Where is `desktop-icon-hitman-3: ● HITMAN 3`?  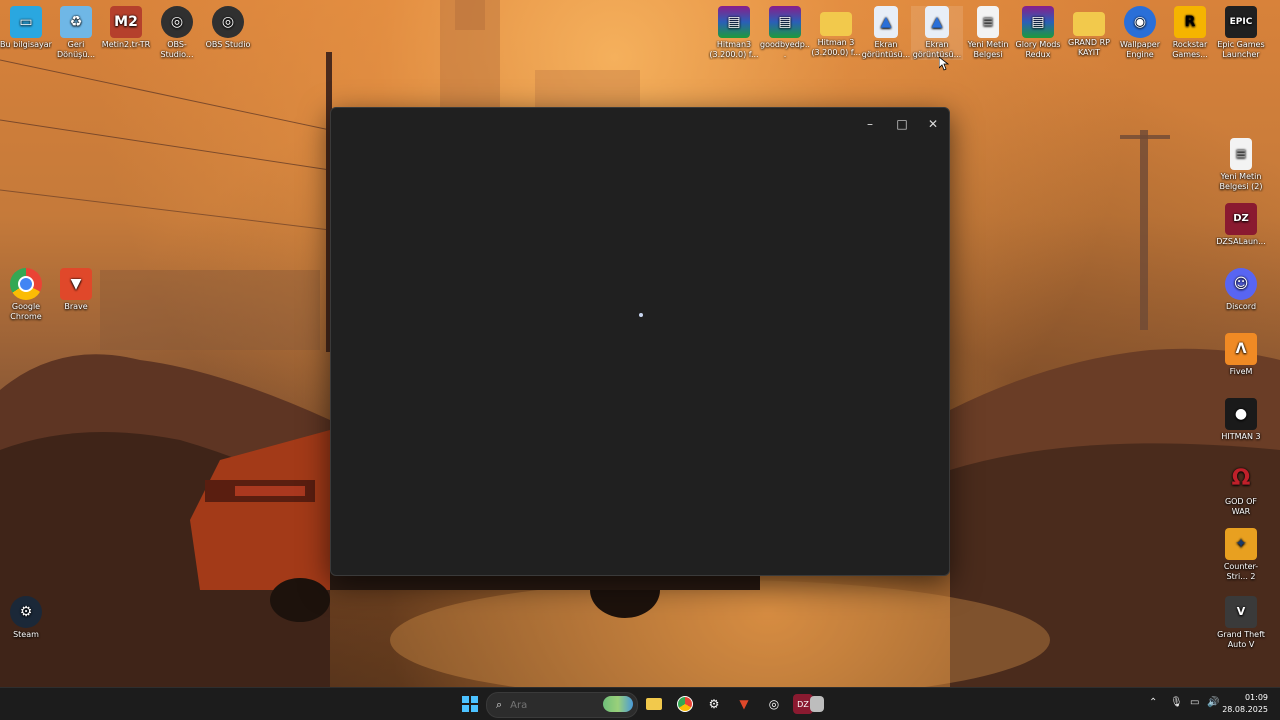 desktop-icon-hitman-3: ● HITMAN 3 is located at coordinates (1241, 420).